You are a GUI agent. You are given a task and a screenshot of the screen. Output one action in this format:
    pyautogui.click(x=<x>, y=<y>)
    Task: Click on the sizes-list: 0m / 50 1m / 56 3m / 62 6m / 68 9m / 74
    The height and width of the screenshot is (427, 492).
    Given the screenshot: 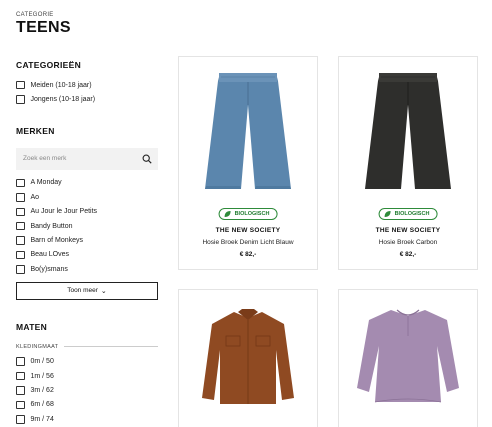 What is the action you would take?
    pyautogui.click(x=87, y=391)
    